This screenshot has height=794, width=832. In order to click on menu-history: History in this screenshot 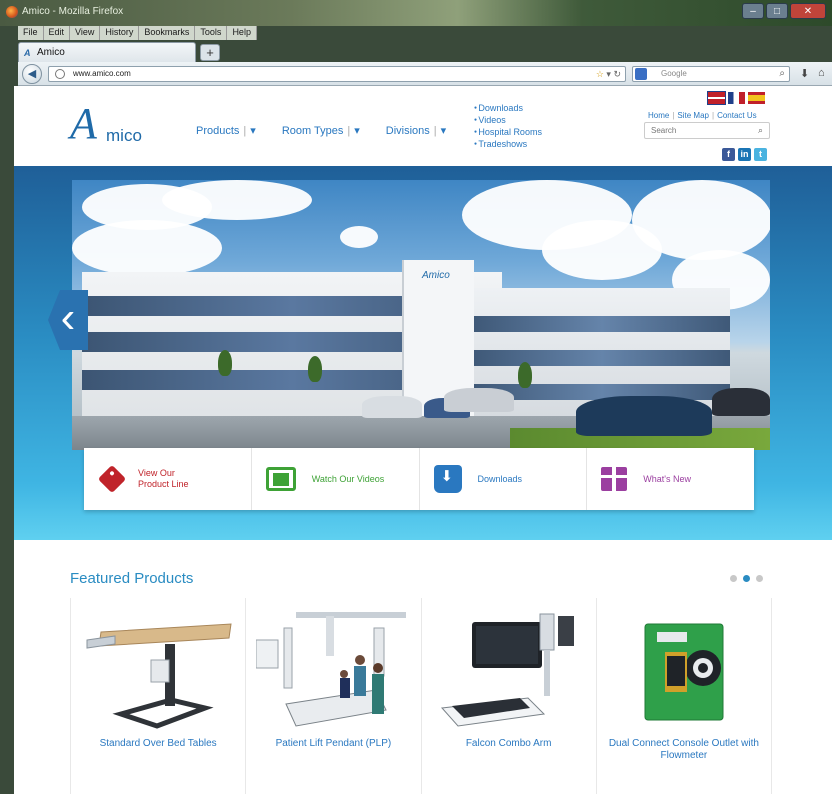, I will do `click(120, 33)`.